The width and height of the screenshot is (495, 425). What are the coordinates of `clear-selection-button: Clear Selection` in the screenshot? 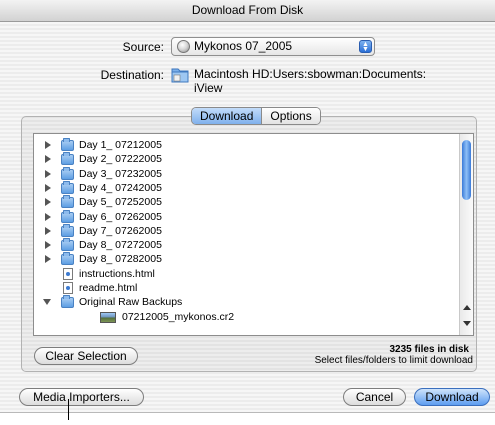 It's located at (86, 356).